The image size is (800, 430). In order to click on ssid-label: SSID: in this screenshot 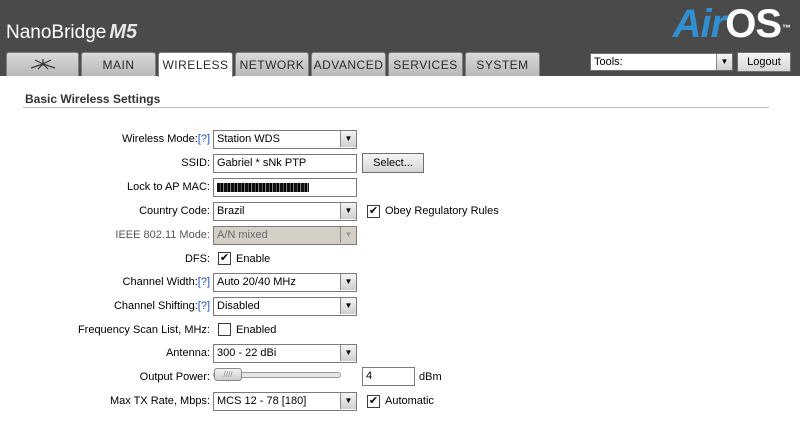, I will do `click(195, 163)`.